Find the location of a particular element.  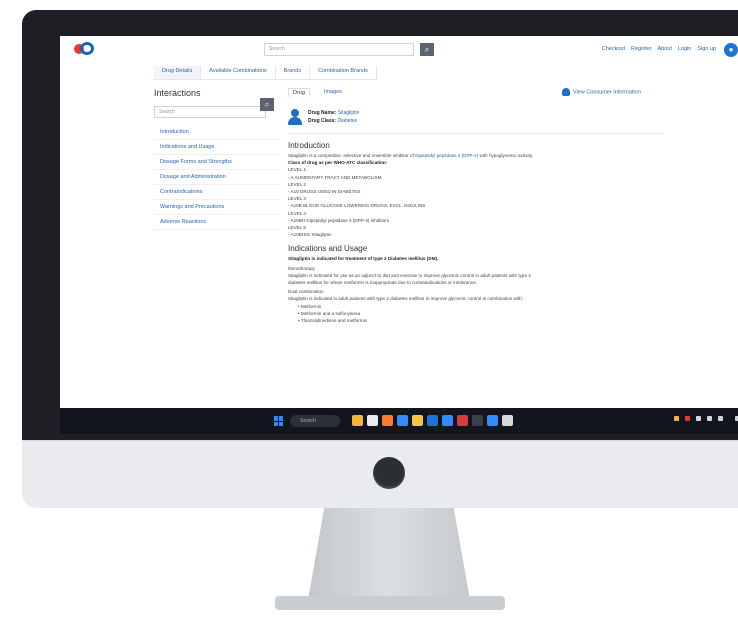

person-icon is located at coordinates (566, 92).